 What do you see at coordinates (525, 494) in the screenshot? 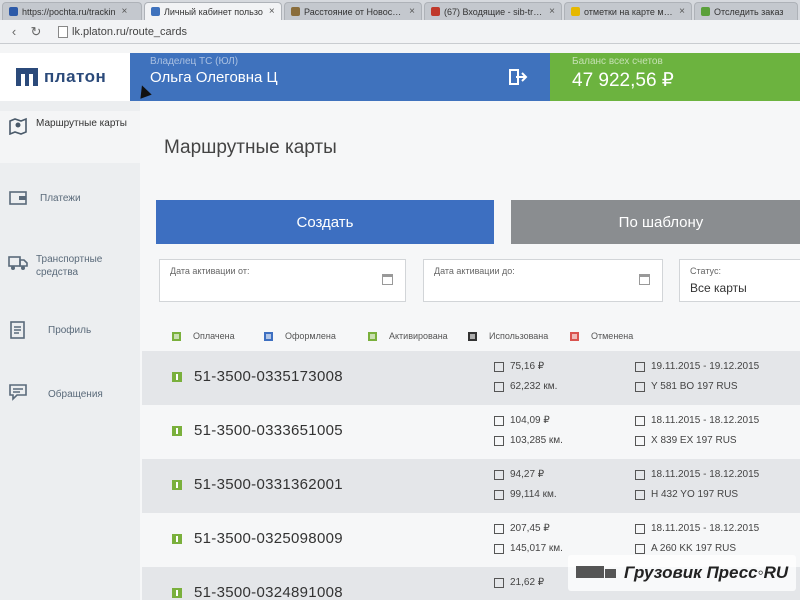
I see `card-distance: 99,114 км.` at bounding box center [525, 494].